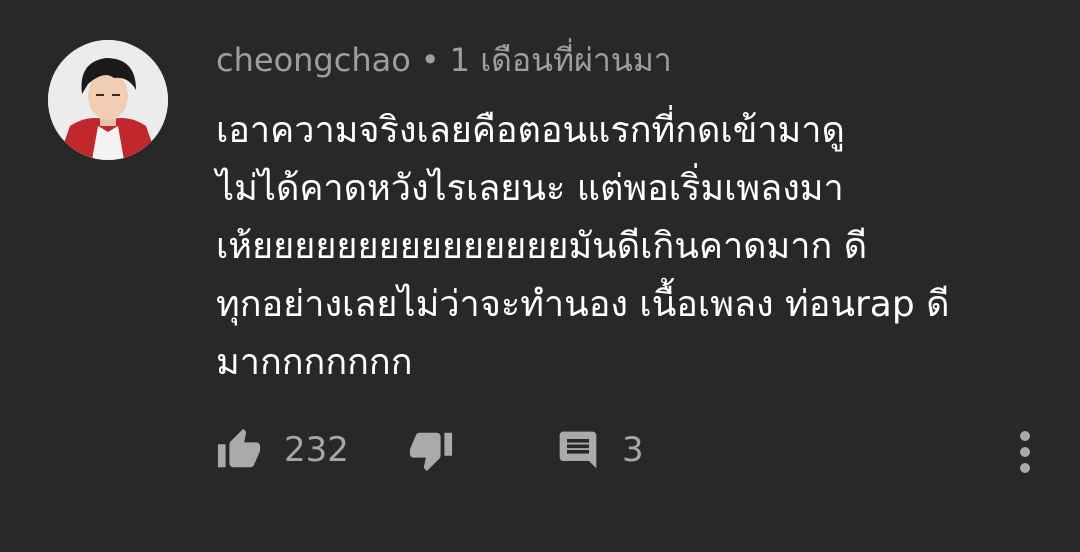  Describe the element at coordinates (316, 450) in the screenshot. I see `like-count: 232` at that location.